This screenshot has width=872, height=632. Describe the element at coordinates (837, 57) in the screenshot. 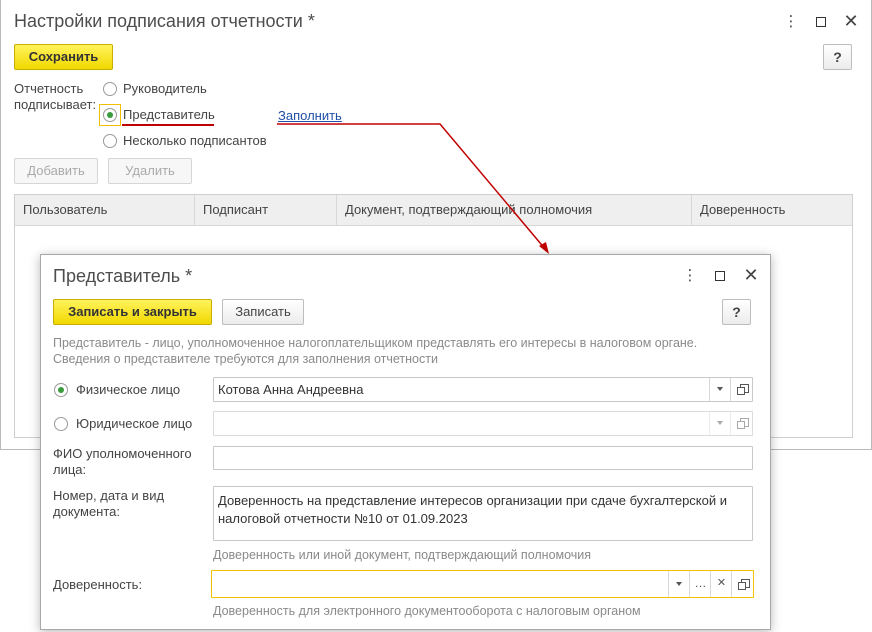

I see `help-button: ?` at that location.